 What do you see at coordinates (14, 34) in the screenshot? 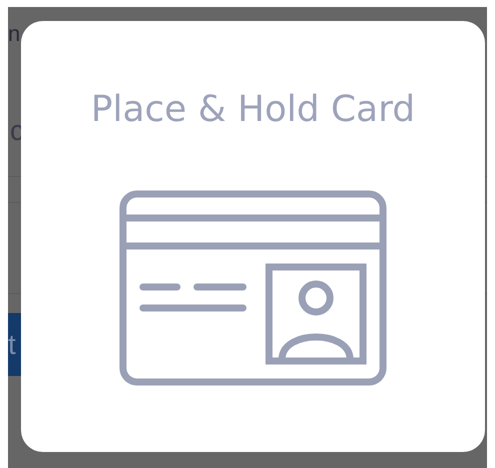
I see `heading-text: n` at bounding box center [14, 34].